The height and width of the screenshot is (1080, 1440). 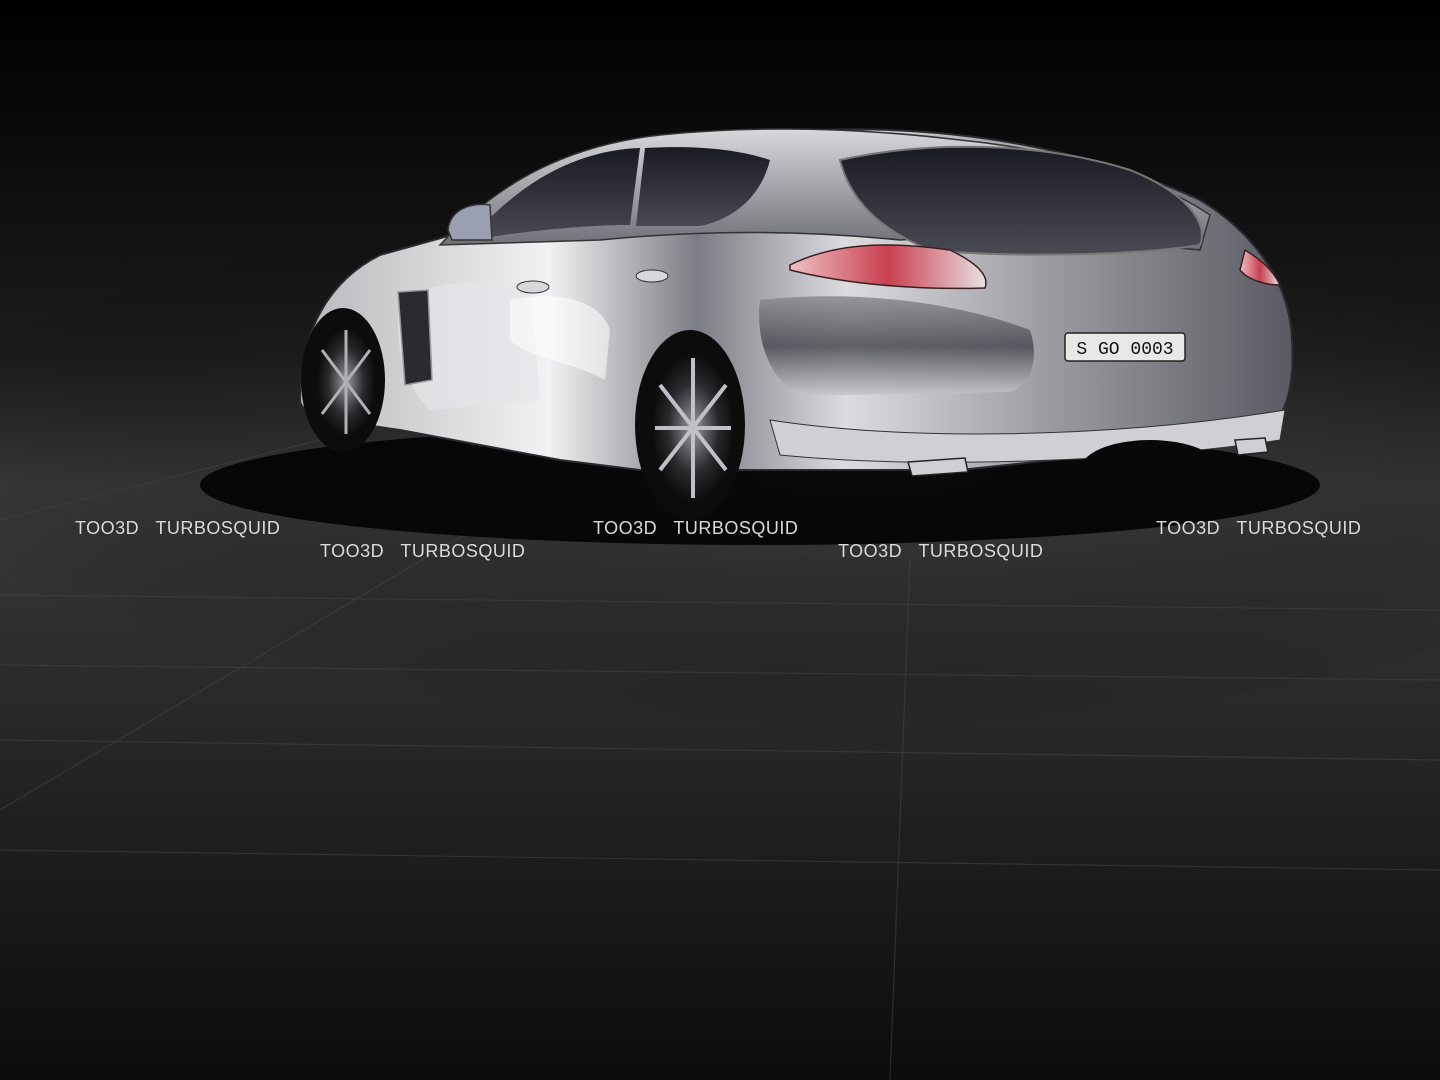 I want to click on front-wheel, so click(x=343, y=380).